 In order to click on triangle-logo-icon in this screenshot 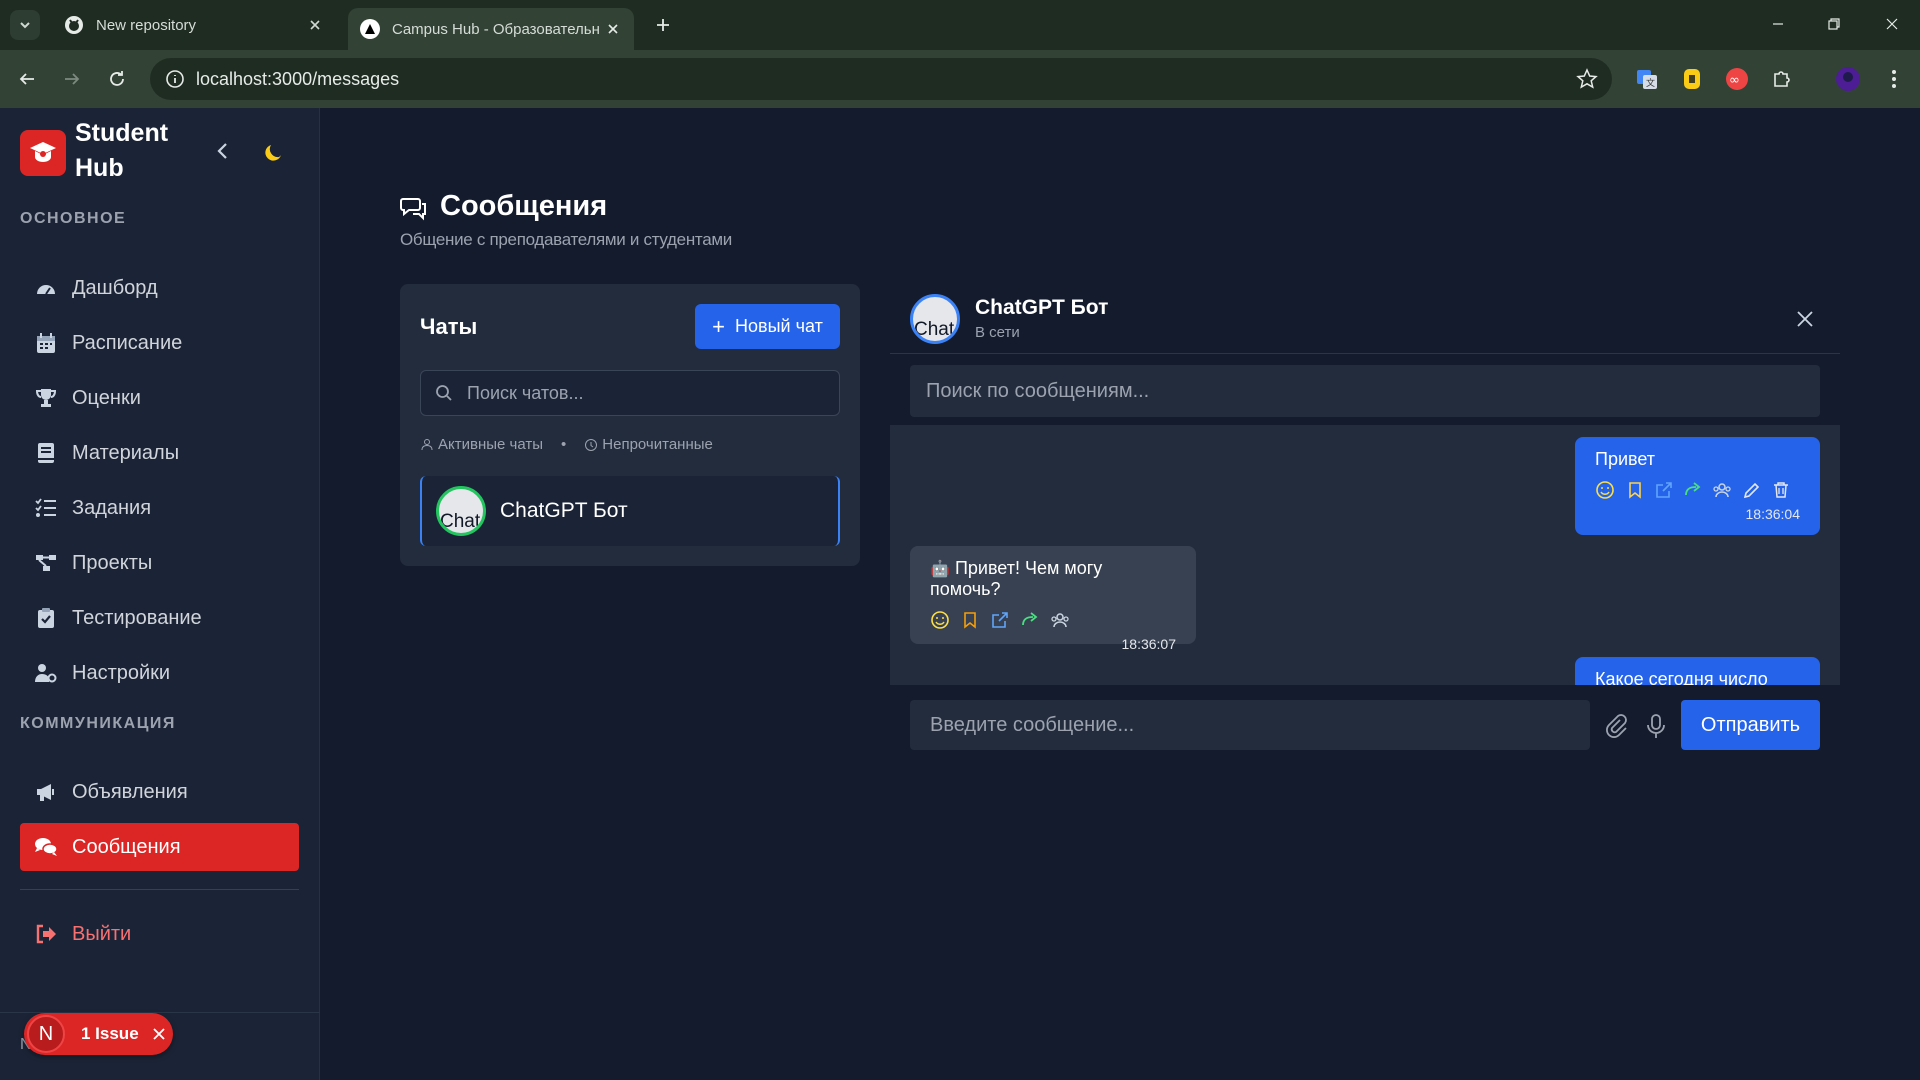, I will do `click(370, 29)`.